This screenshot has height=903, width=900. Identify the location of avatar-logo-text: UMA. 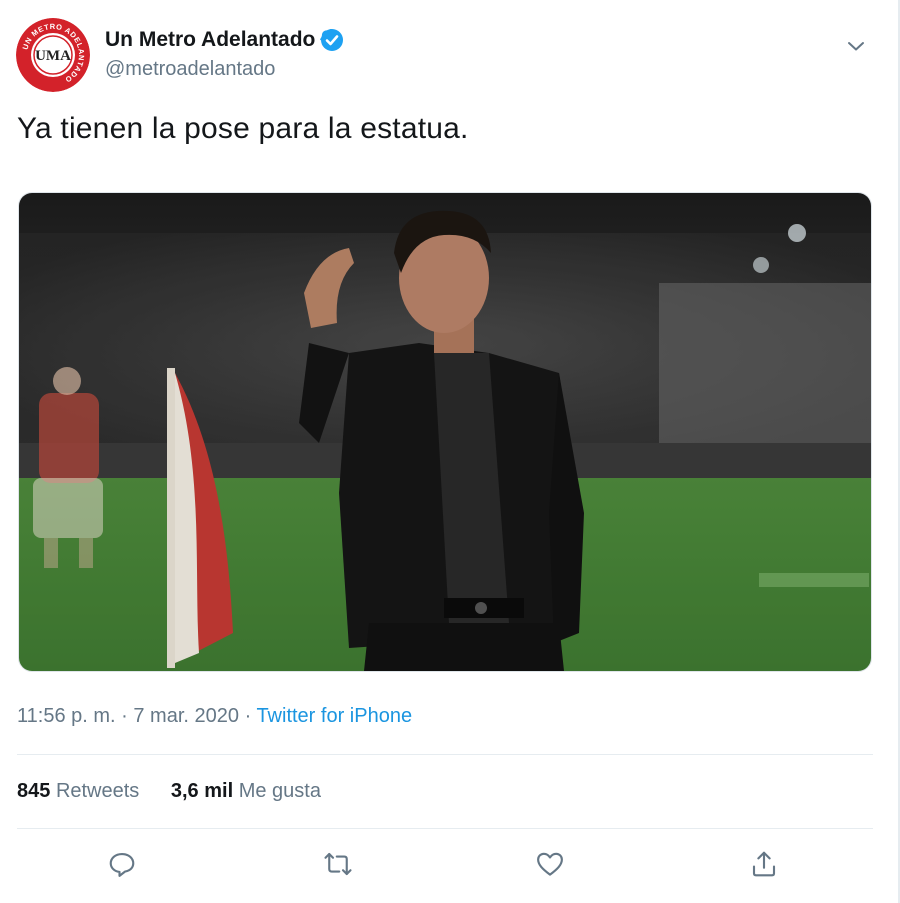
(53, 56).